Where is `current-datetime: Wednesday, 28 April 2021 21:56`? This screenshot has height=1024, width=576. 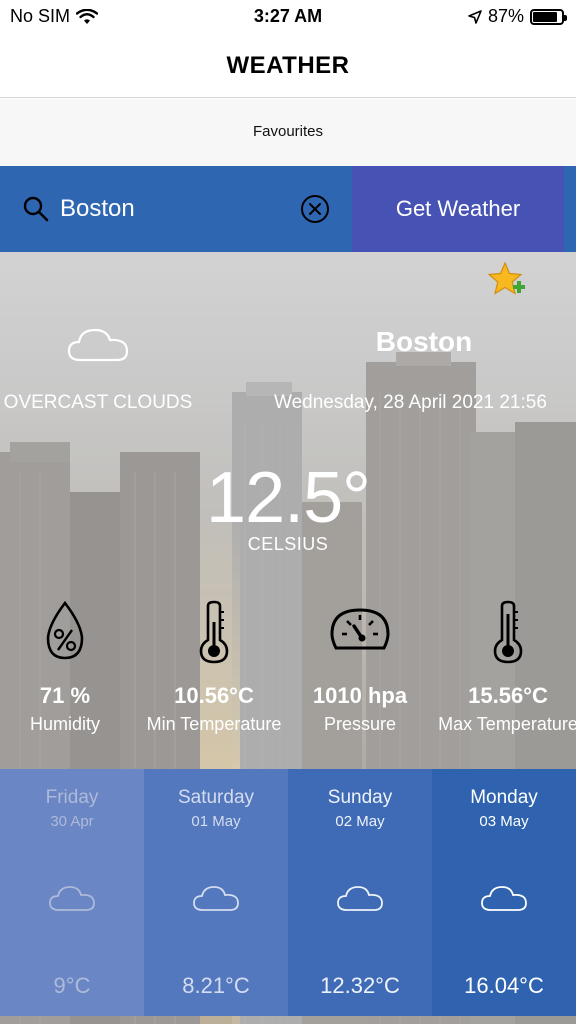 current-datetime: Wednesday, 28 April 2021 21:56 is located at coordinates (410, 402).